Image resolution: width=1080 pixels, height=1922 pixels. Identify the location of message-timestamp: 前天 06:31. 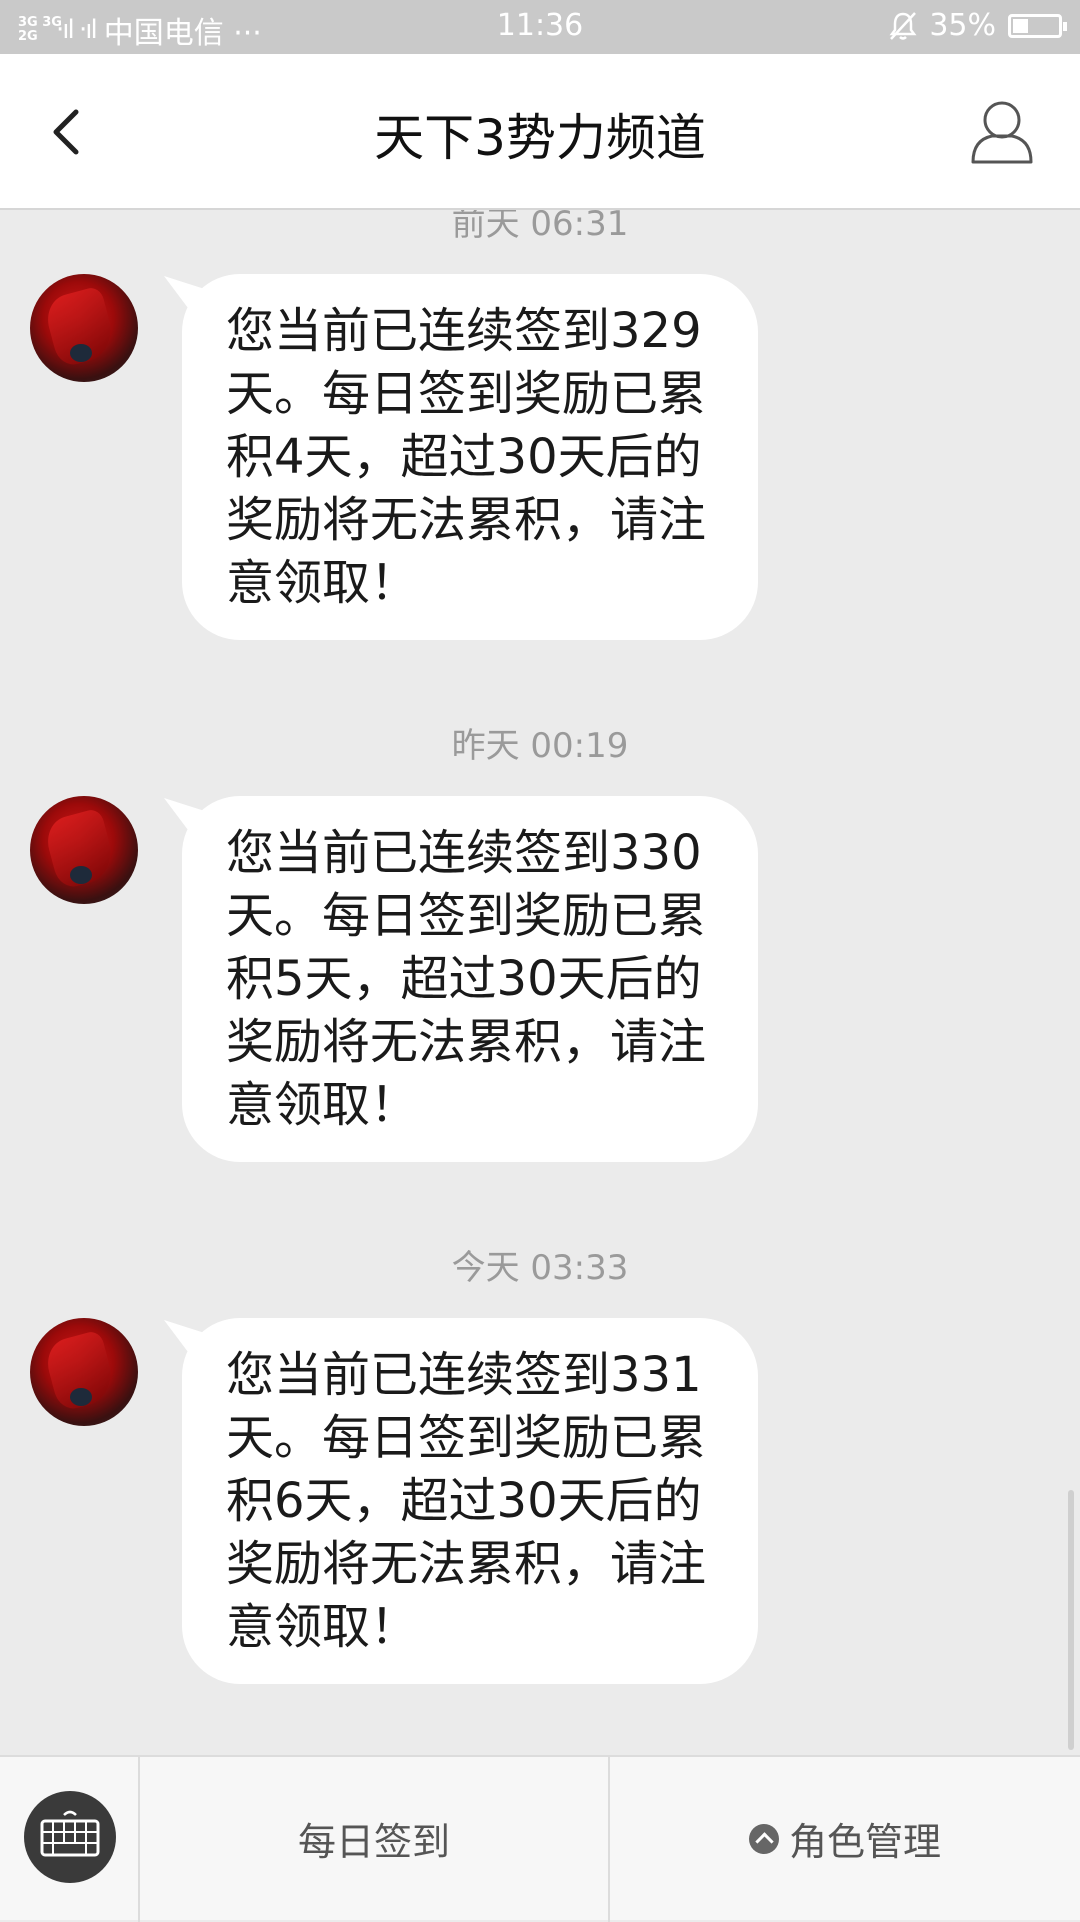
(540, 227).